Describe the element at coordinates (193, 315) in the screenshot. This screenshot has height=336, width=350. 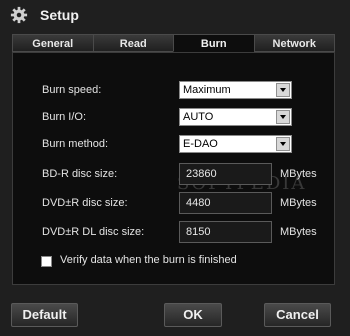
I see `ok-button: OK` at that location.